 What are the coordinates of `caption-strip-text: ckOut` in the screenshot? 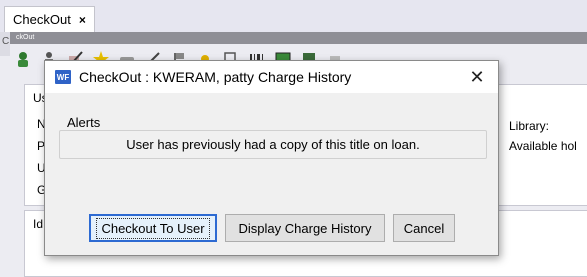 It's located at (25, 37).